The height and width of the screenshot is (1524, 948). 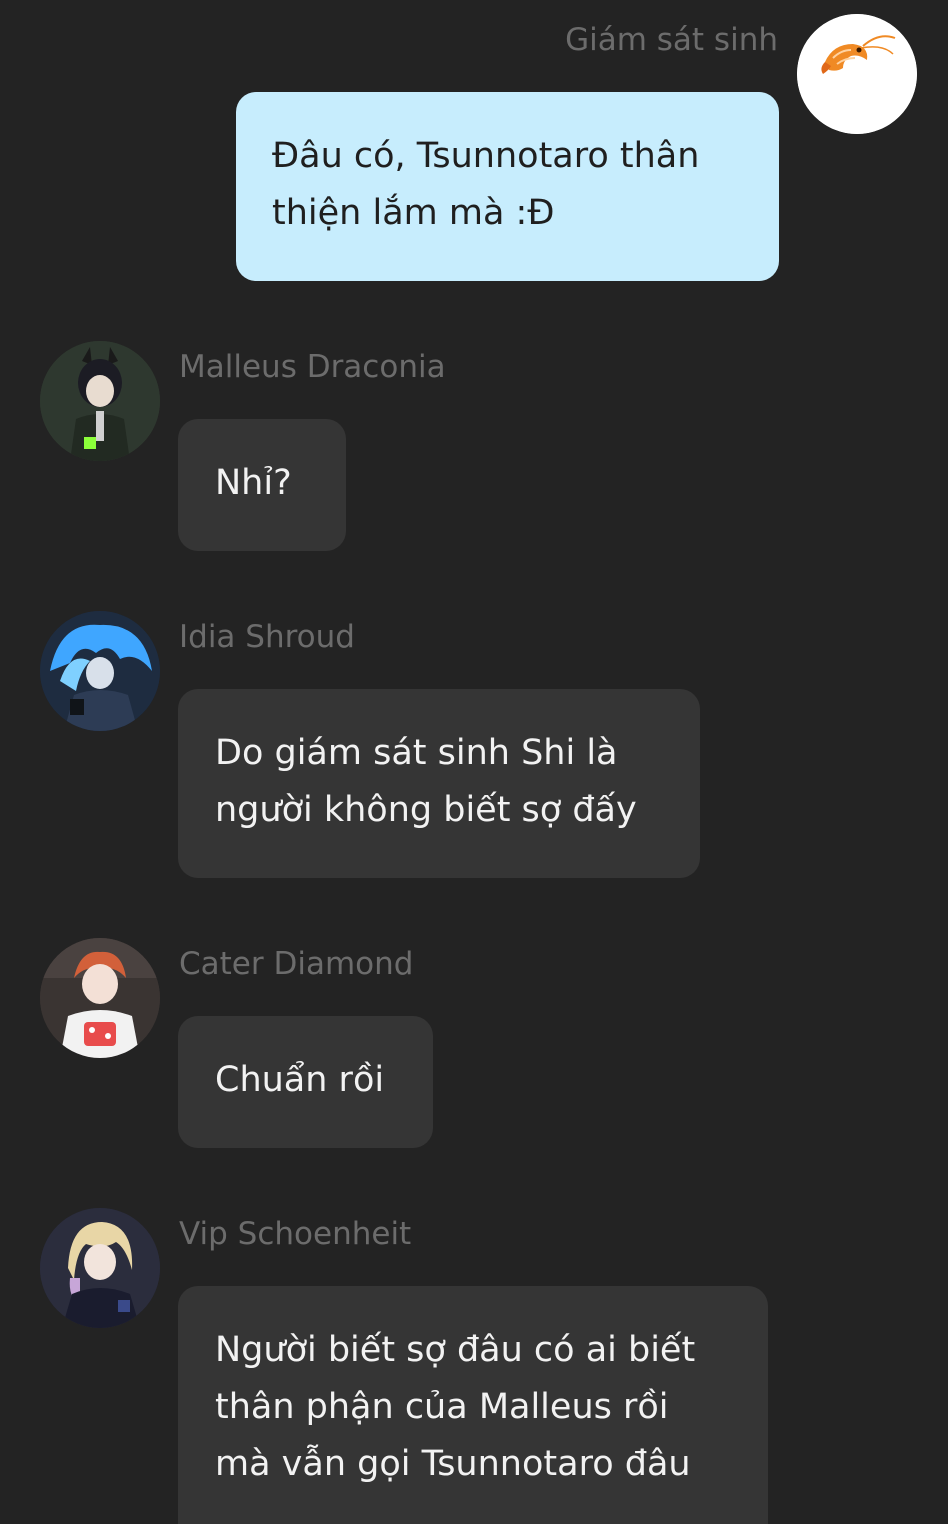 I want to click on orange-hair-character-avatar, so click(x=100, y=998).